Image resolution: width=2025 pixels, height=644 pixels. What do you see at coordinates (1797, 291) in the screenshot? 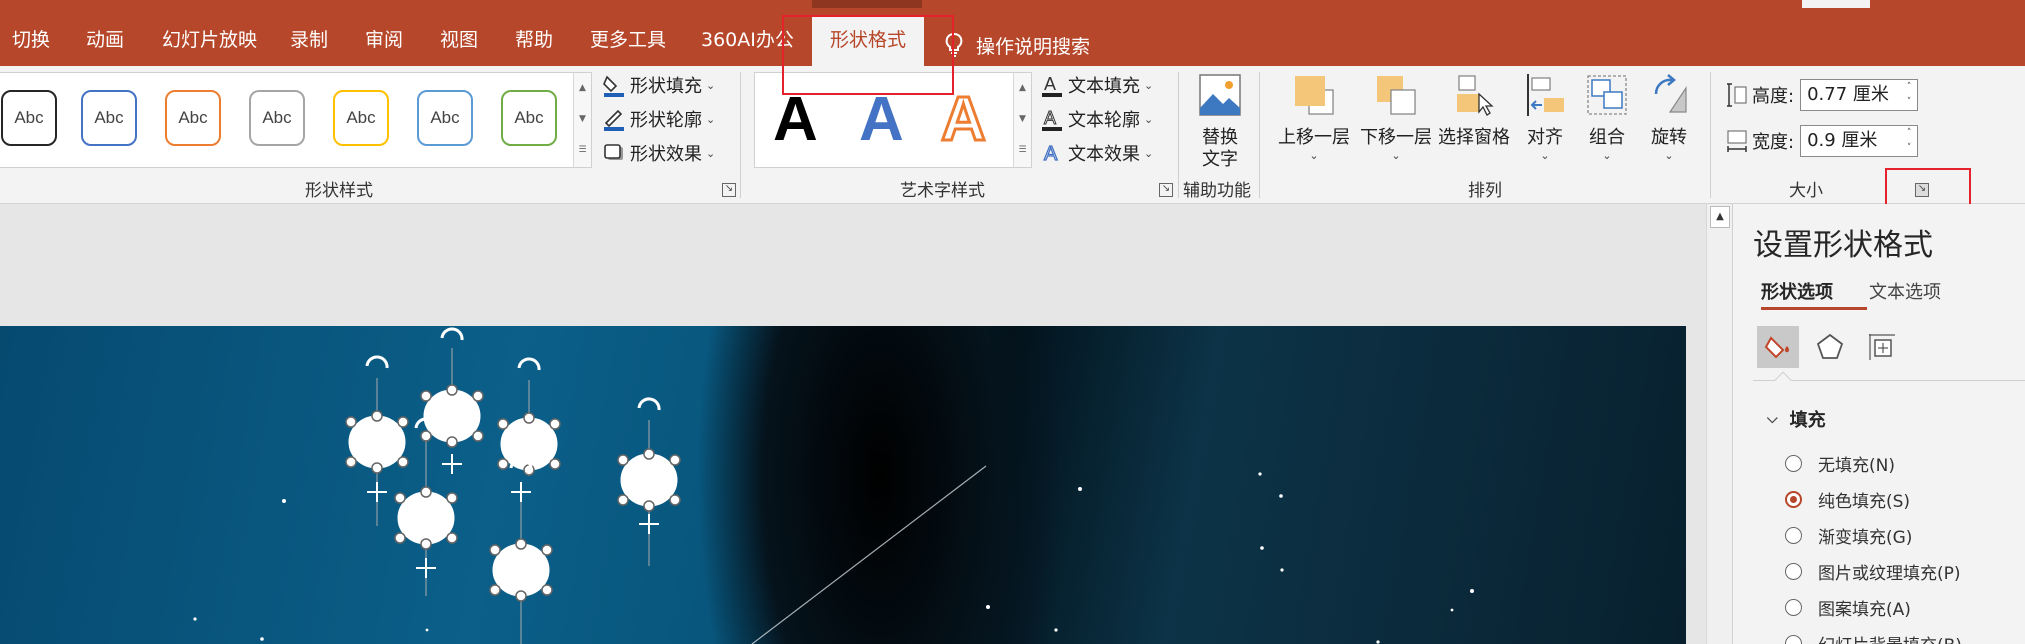
I see `tab-shape-options: 形状选项` at bounding box center [1797, 291].